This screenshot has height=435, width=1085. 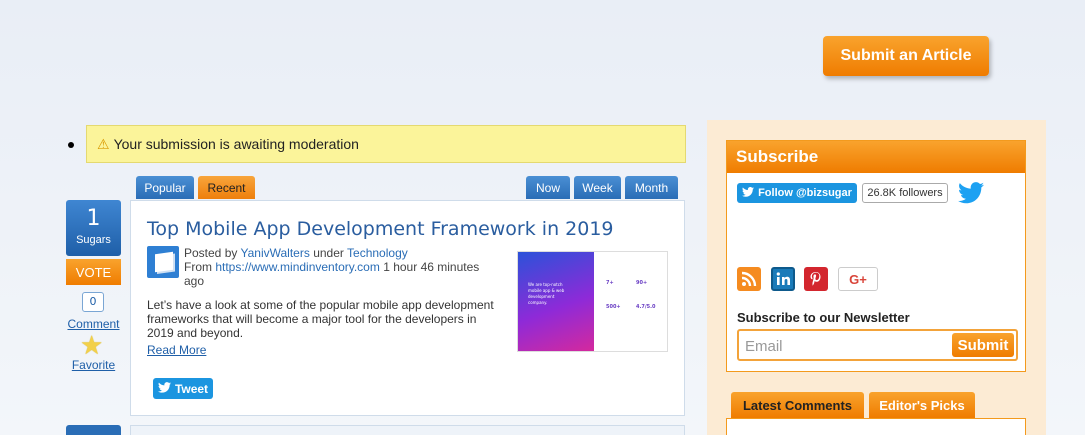 I want to click on posted-by-text: Posted by, so click(x=211, y=253).